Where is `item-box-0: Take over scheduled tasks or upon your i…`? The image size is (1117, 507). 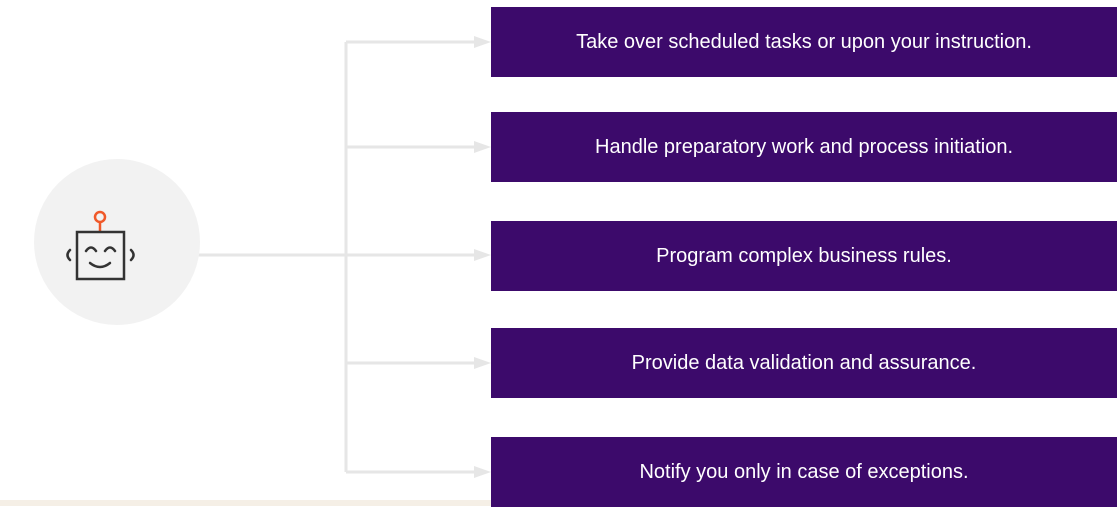 item-box-0: Take over scheduled tasks or upon your i… is located at coordinates (804, 42).